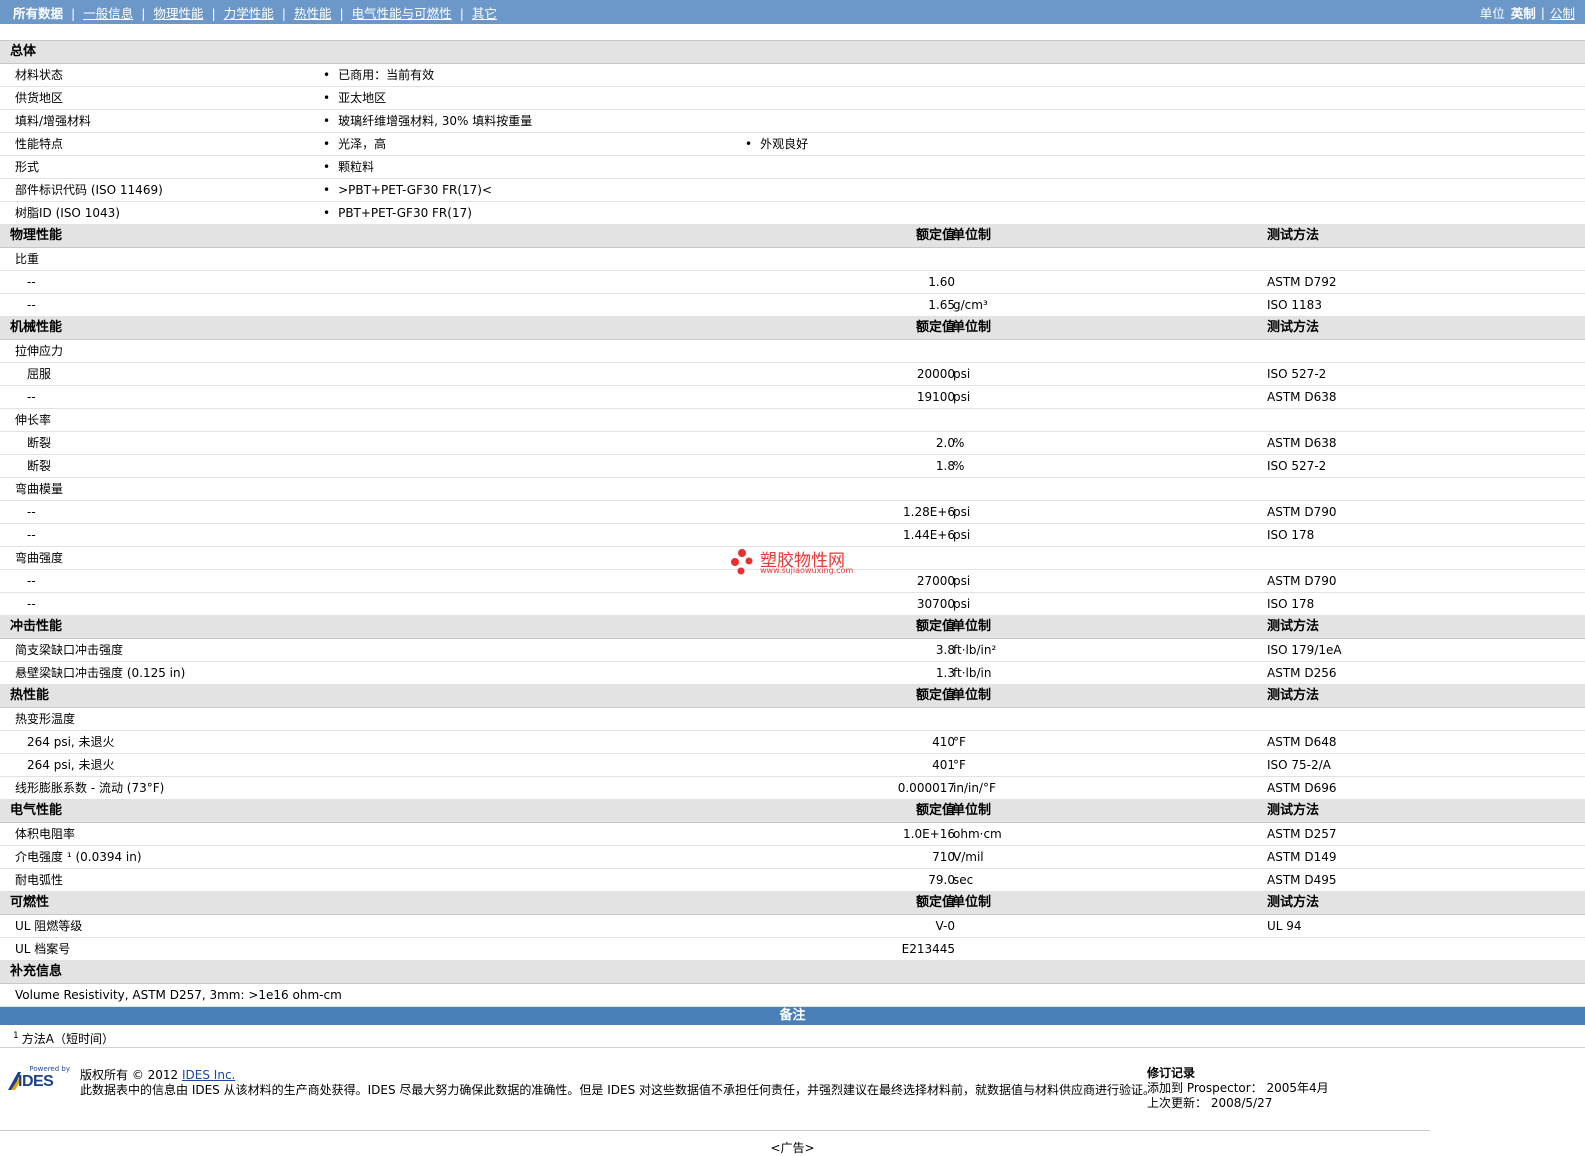  Describe the element at coordinates (33, 420) in the screenshot. I see `property-label: 伸长率` at that location.